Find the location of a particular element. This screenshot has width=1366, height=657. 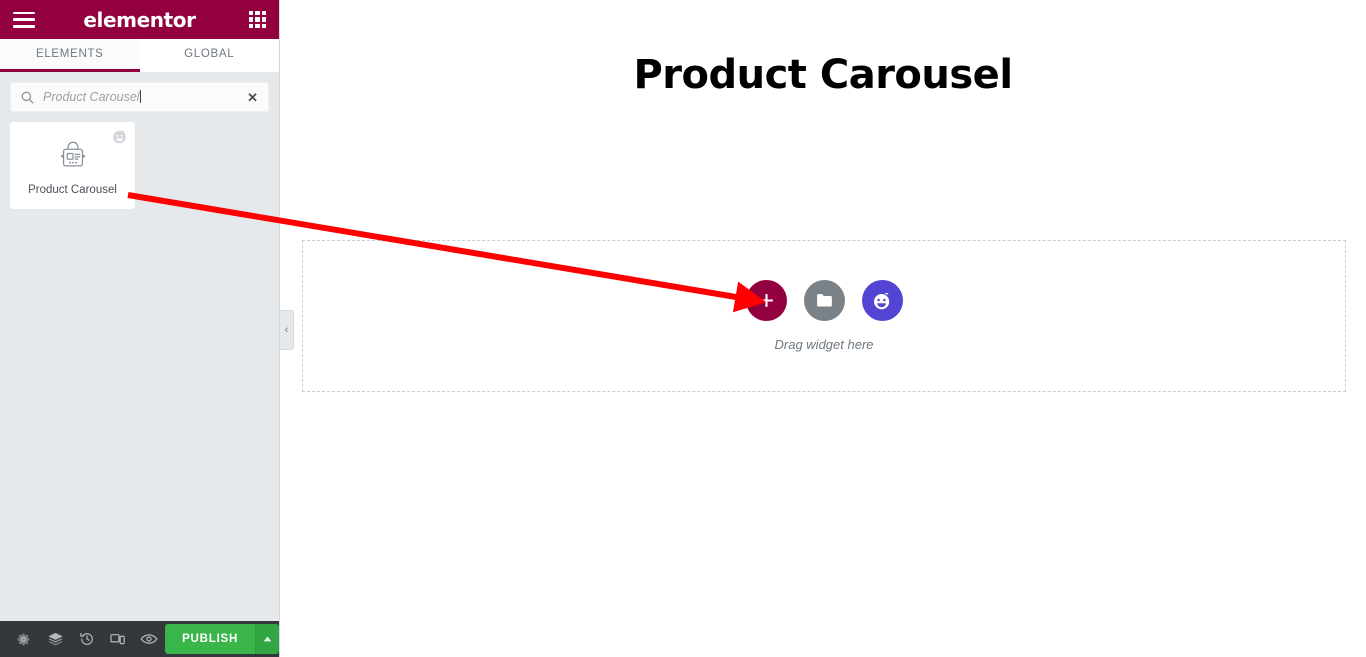

add-new-section-button is located at coordinates (766, 300).